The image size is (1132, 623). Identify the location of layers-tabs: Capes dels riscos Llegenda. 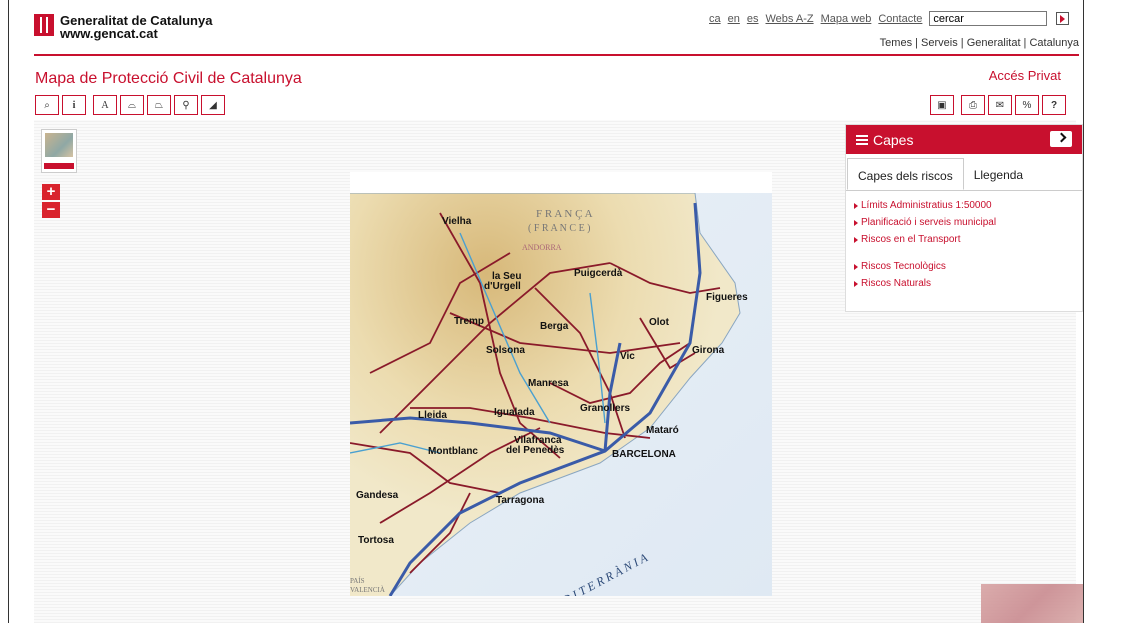
(964, 174).